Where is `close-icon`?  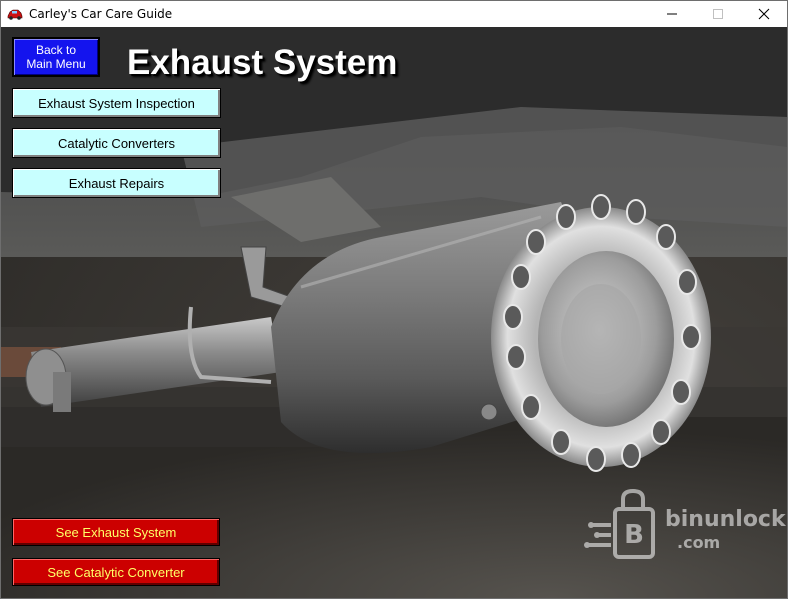 close-icon is located at coordinates (764, 14).